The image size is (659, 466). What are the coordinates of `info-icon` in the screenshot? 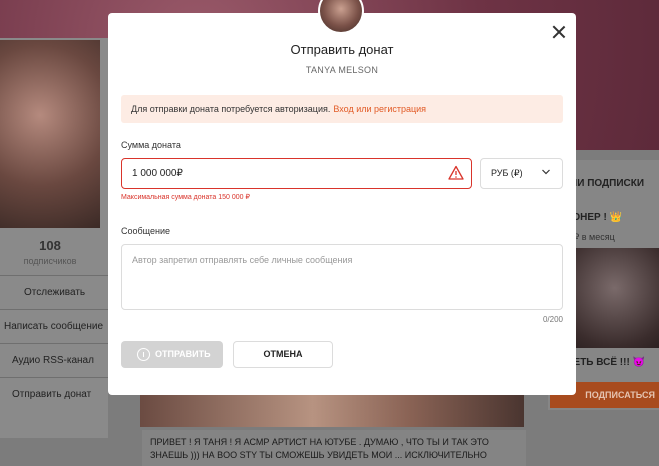 It's located at (143, 354).